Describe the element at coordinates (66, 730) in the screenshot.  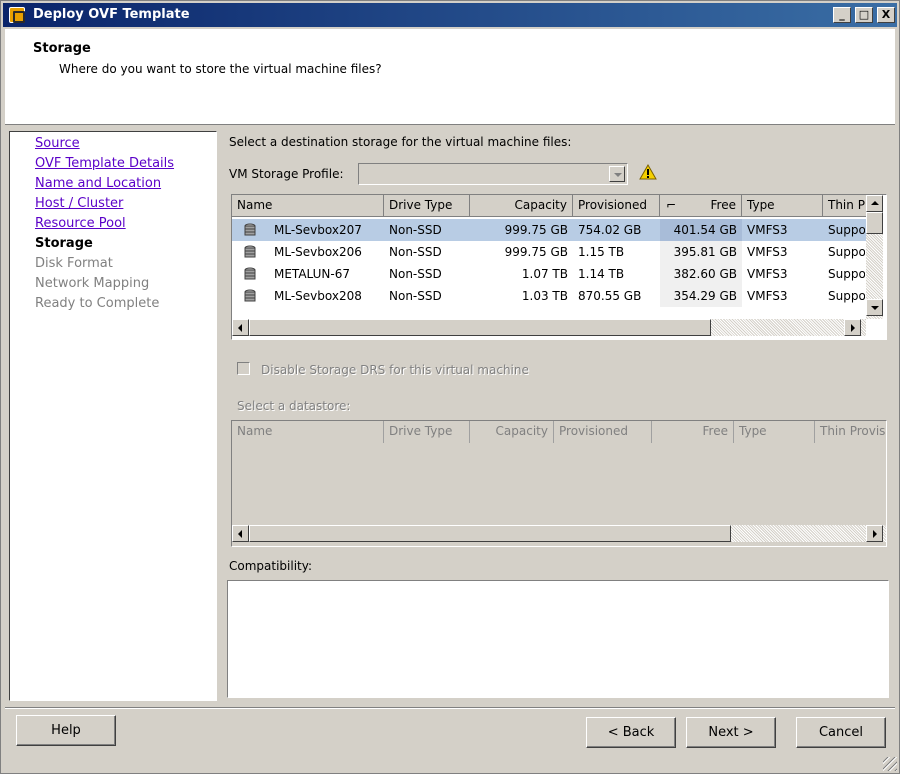
I see `help-button: Help` at that location.